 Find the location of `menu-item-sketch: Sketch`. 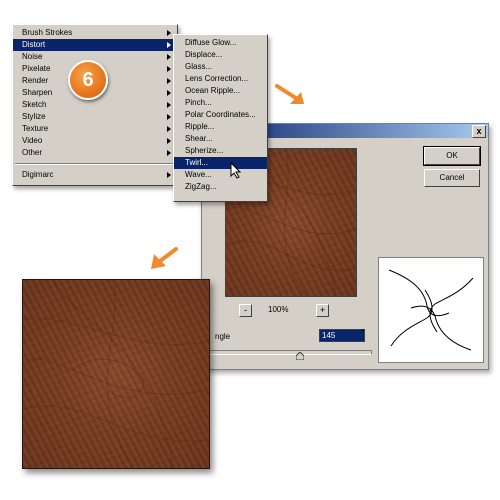

menu-item-sketch: Sketch is located at coordinates (95, 105).